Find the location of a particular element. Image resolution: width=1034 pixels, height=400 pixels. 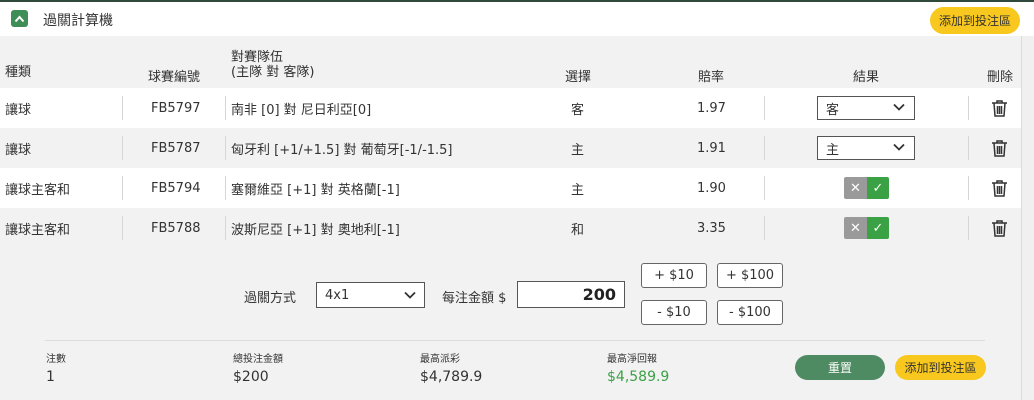

total-stake-label: 總投注金額 is located at coordinates (258, 359).